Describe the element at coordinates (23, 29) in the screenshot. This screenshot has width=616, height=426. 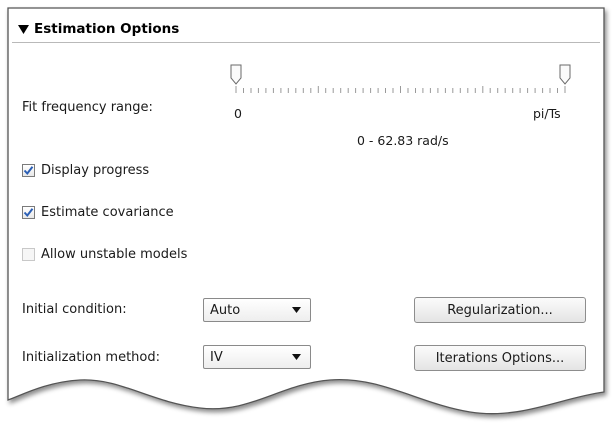
I see `triangle-down-icon` at that location.